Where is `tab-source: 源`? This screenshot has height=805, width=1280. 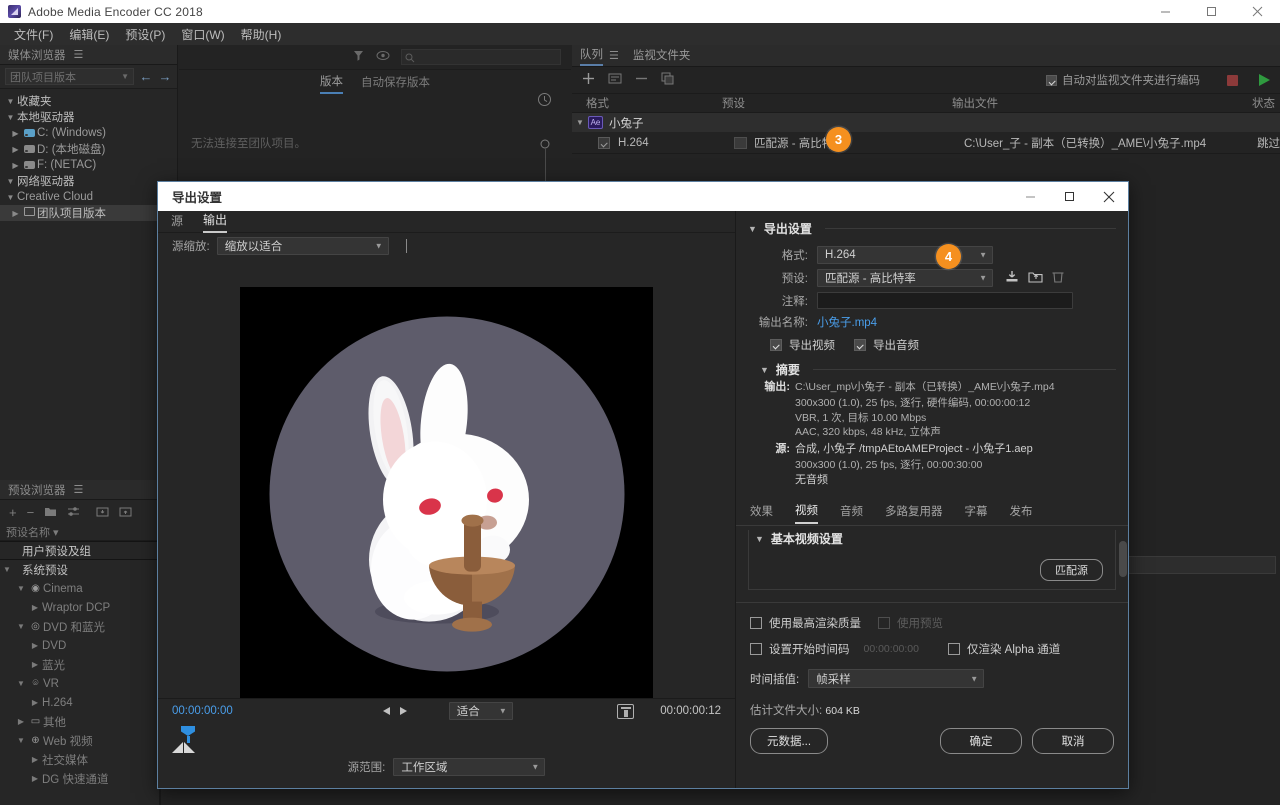 tab-source: 源 is located at coordinates (177, 222).